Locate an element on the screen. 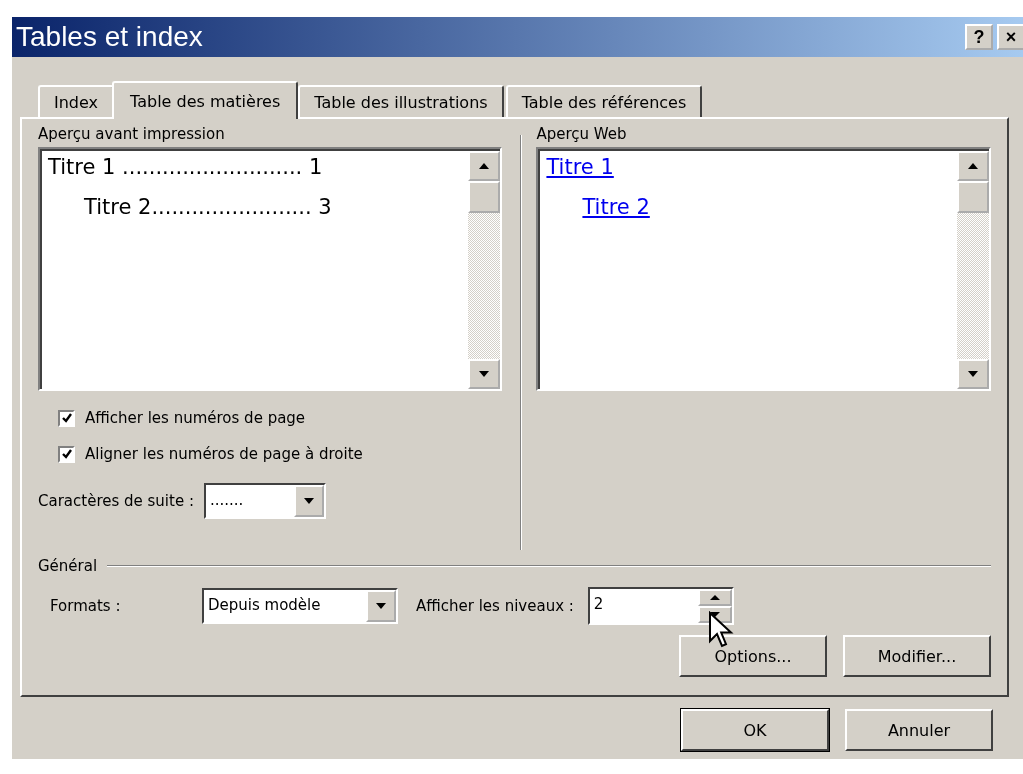  leader-label: Caractères de suite : is located at coordinates (116, 501).